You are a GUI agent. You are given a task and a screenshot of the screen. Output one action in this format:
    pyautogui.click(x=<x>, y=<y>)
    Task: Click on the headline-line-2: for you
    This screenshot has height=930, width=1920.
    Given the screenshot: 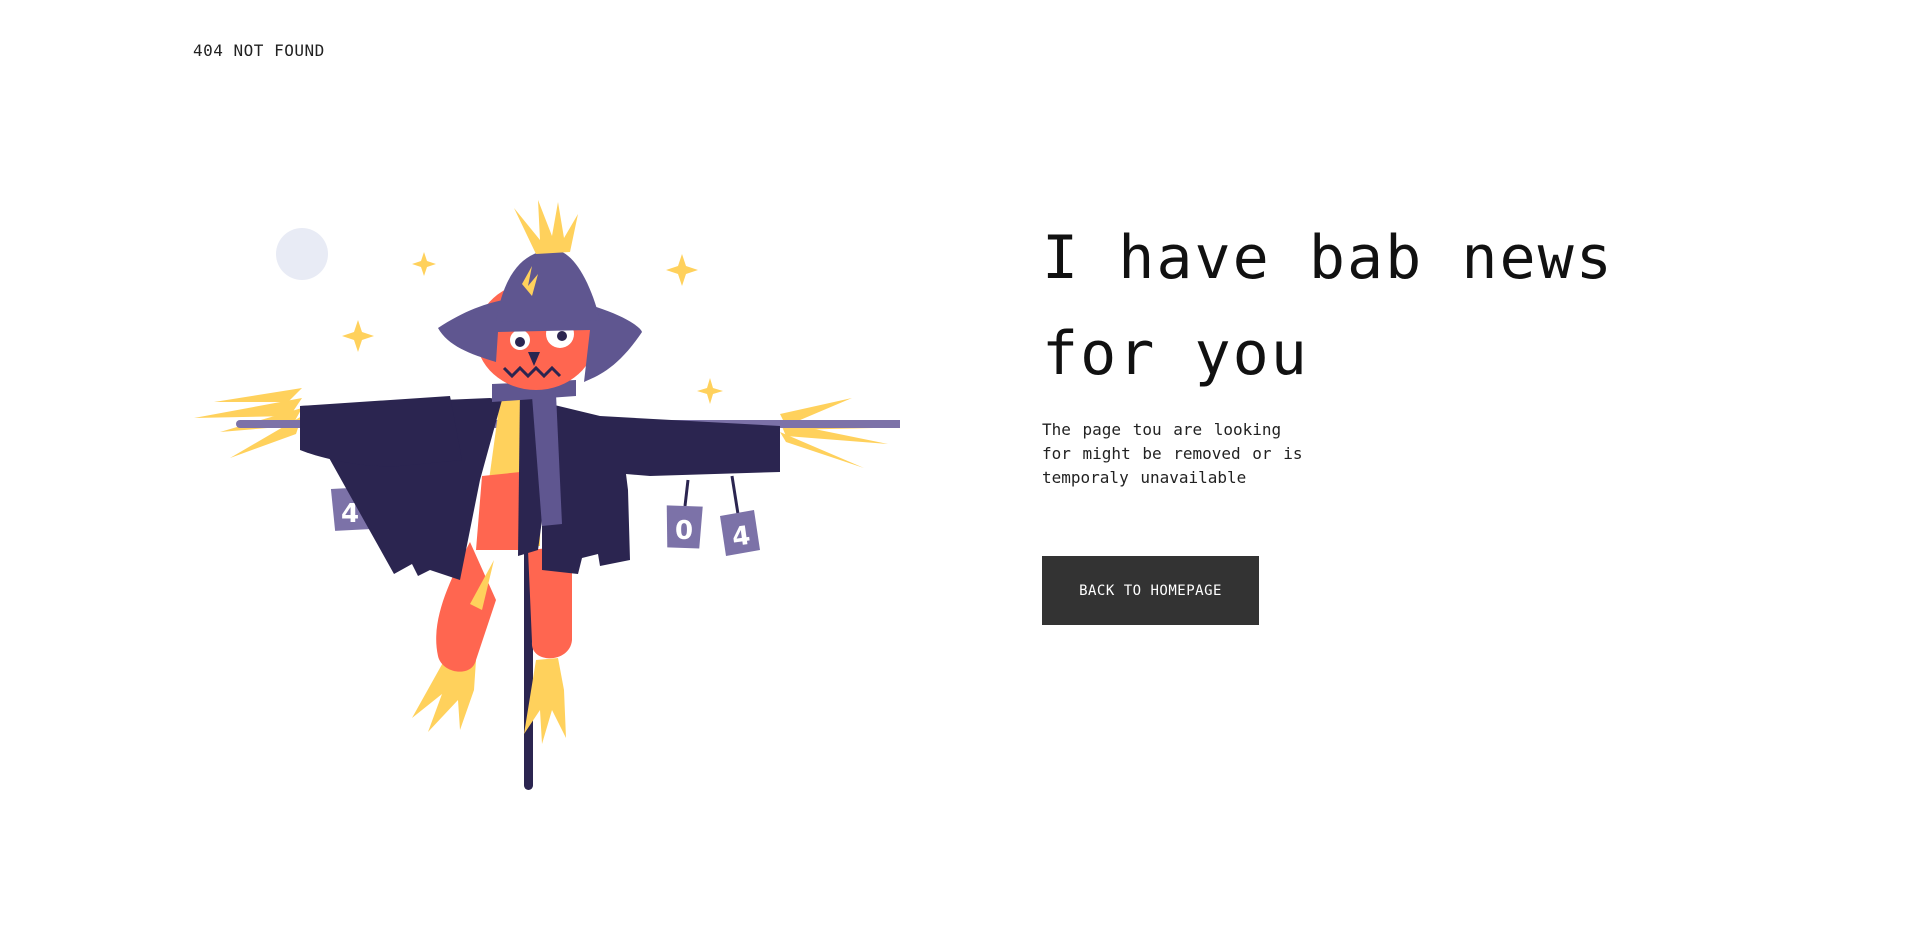 What is the action you would take?
    pyautogui.click(x=1175, y=354)
    